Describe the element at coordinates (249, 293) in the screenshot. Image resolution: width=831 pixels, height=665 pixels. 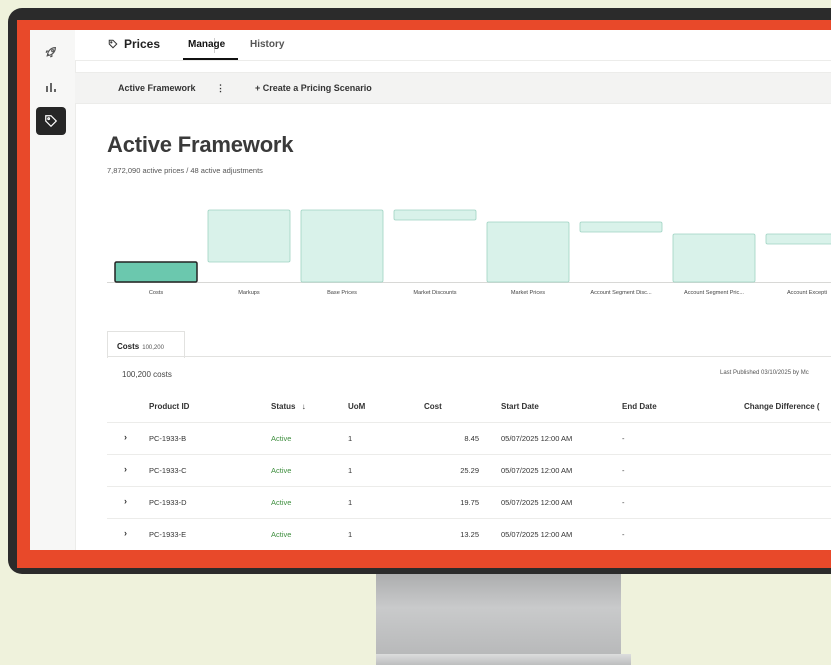
I see `chart-category-label: Markups` at that location.